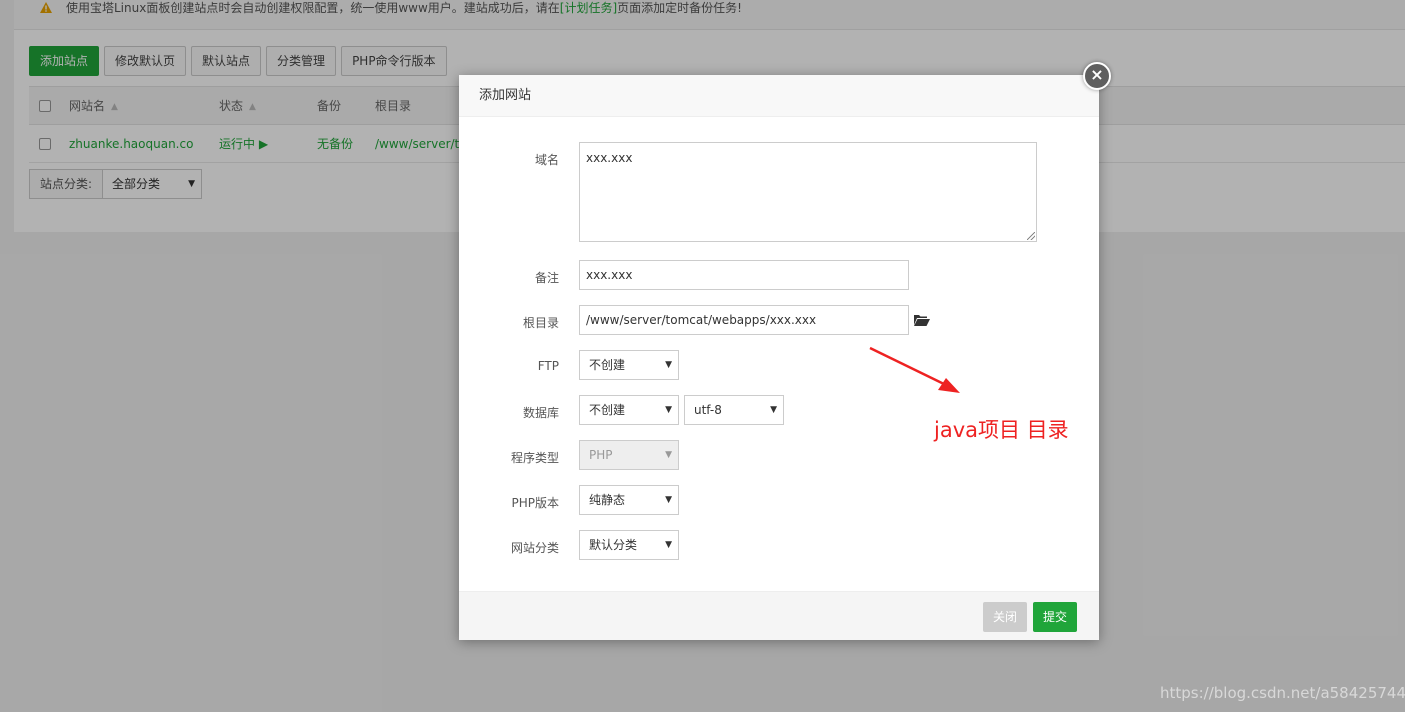 Image resolution: width=1405 pixels, height=712 pixels. What do you see at coordinates (601, 455) in the screenshot?
I see `program-type-select-value: PHP` at bounding box center [601, 455].